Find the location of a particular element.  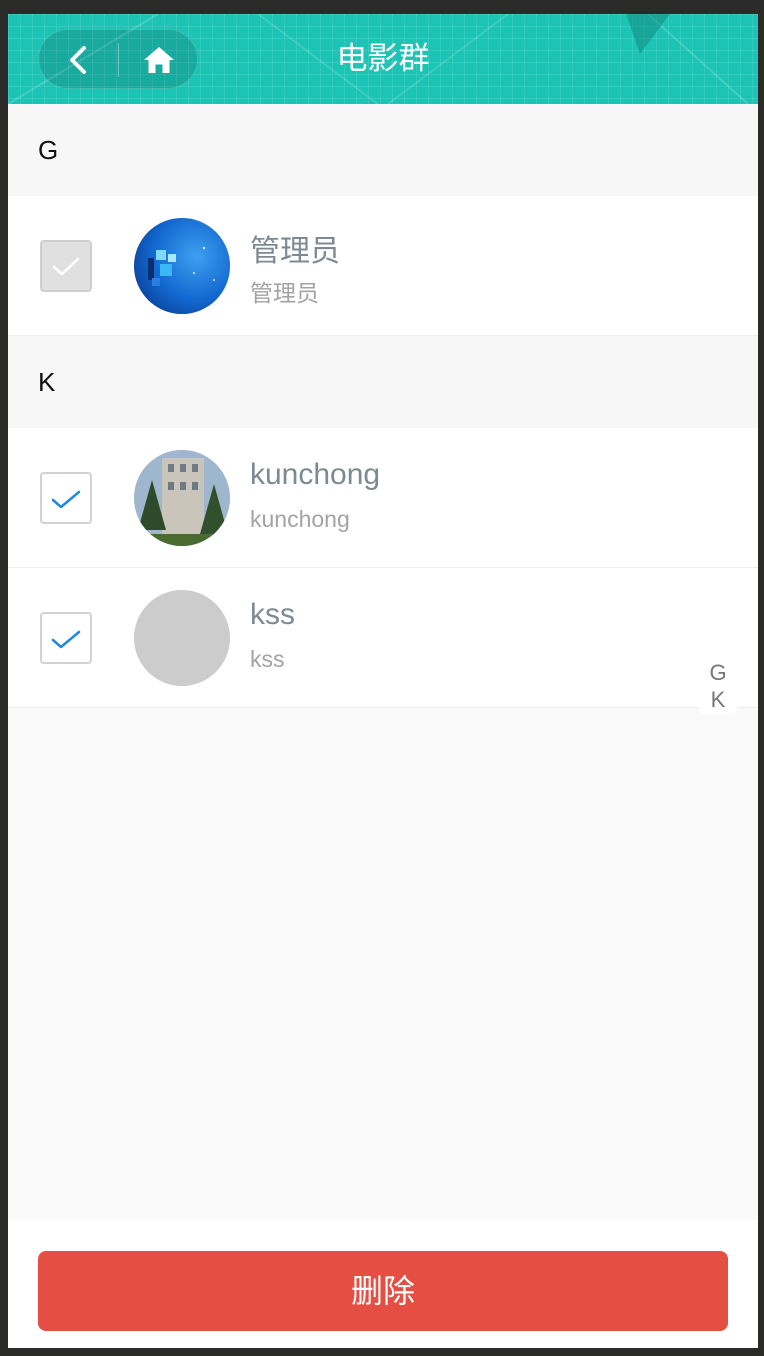

blue-abstract-avatar is located at coordinates (182, 266).